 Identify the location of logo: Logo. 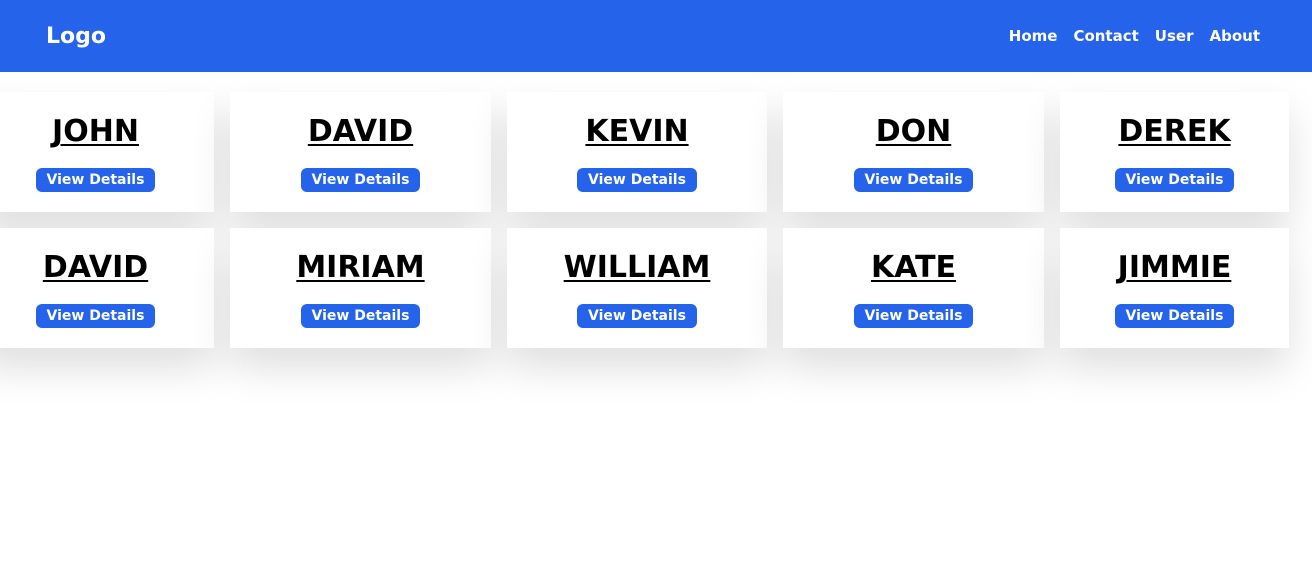
(76, 37).